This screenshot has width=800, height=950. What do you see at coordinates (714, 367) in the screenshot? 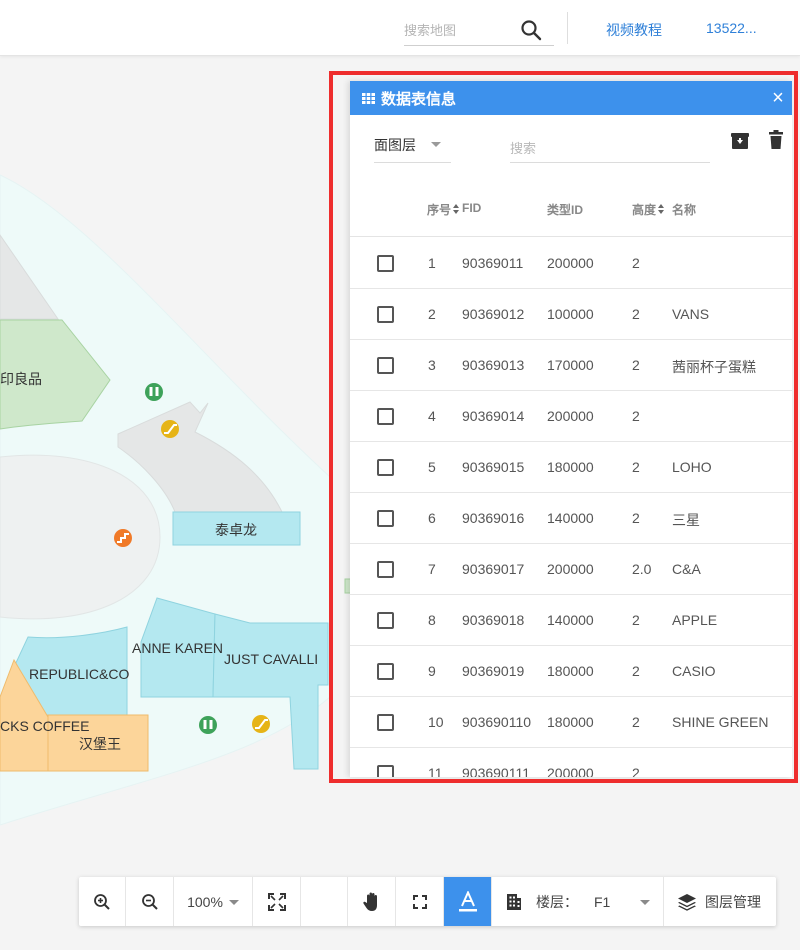
I see `cell-name: 茜丽杯子蛋糕` at bounding box center [714, 367].